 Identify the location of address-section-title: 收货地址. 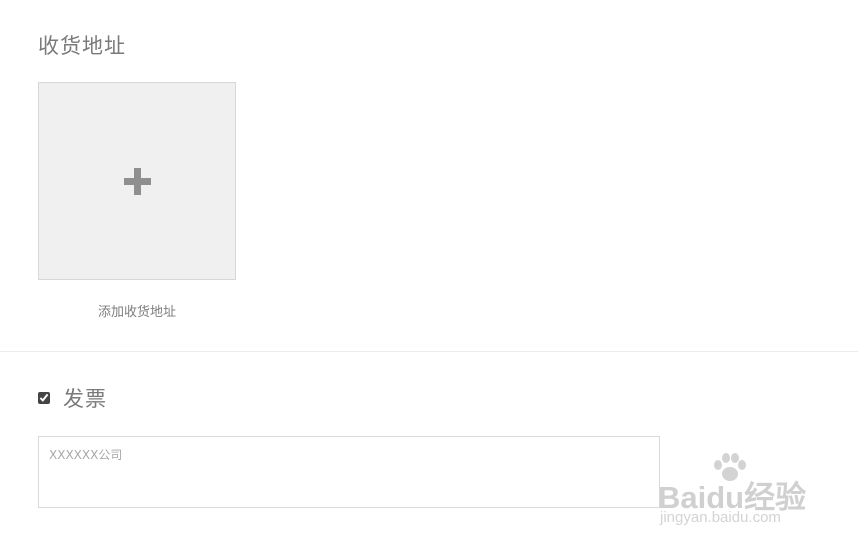
(82, 46).